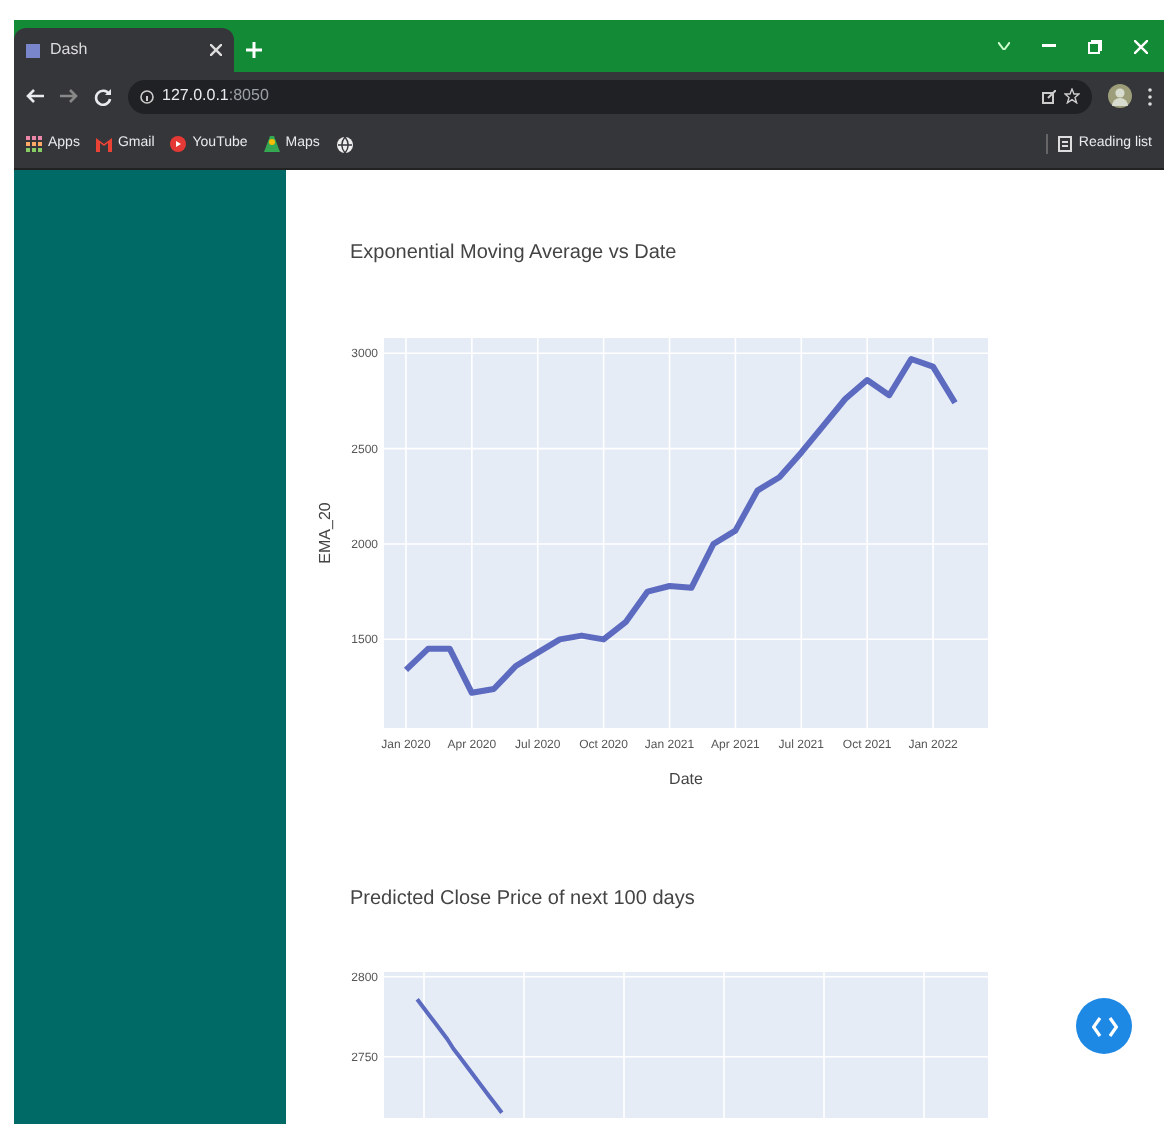 The image size is (1164, 1124). I want to click on code-toggle-button, so click(1104, 1026).